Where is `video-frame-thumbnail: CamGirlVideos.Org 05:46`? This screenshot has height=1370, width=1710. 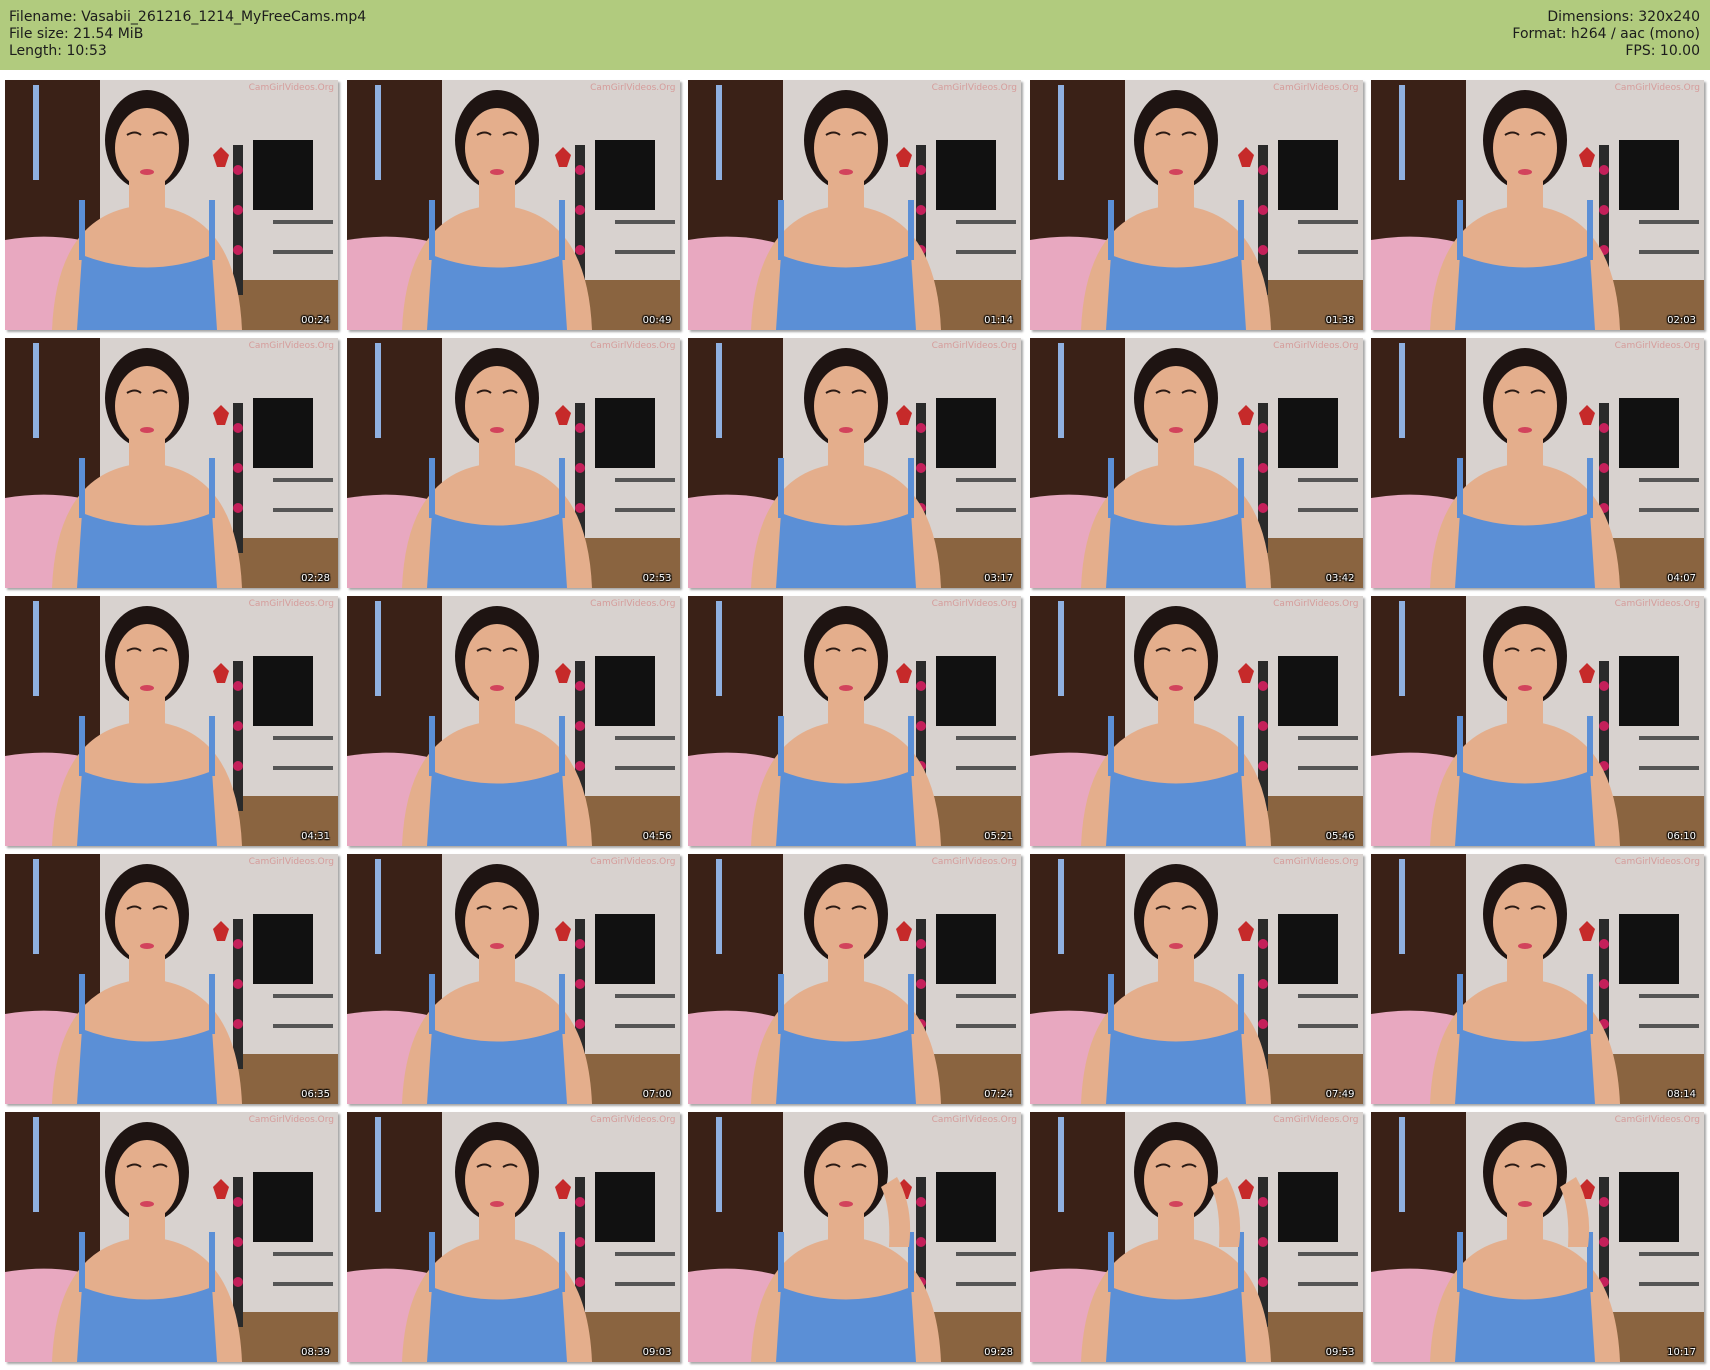 video-frame-thumbnail: CamGirlVideos.Org 05:46 is located at coordinates (1196, 721).